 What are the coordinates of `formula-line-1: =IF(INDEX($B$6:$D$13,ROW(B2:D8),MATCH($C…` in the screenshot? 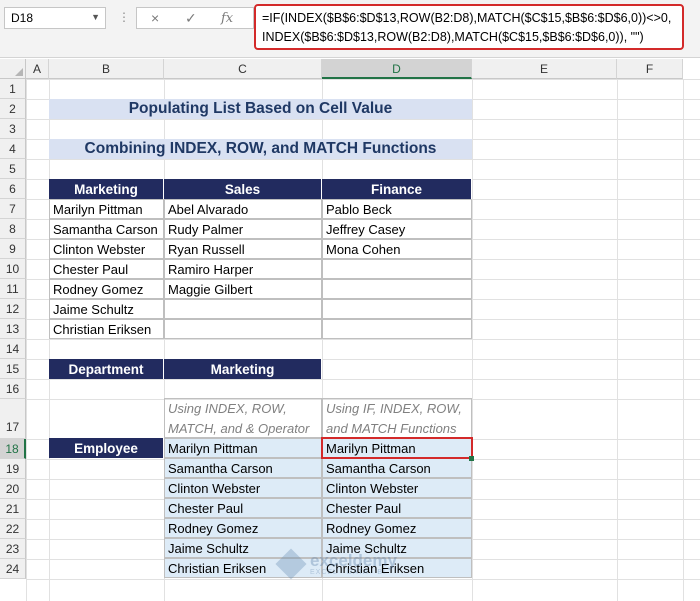 It's located at (467, 18).